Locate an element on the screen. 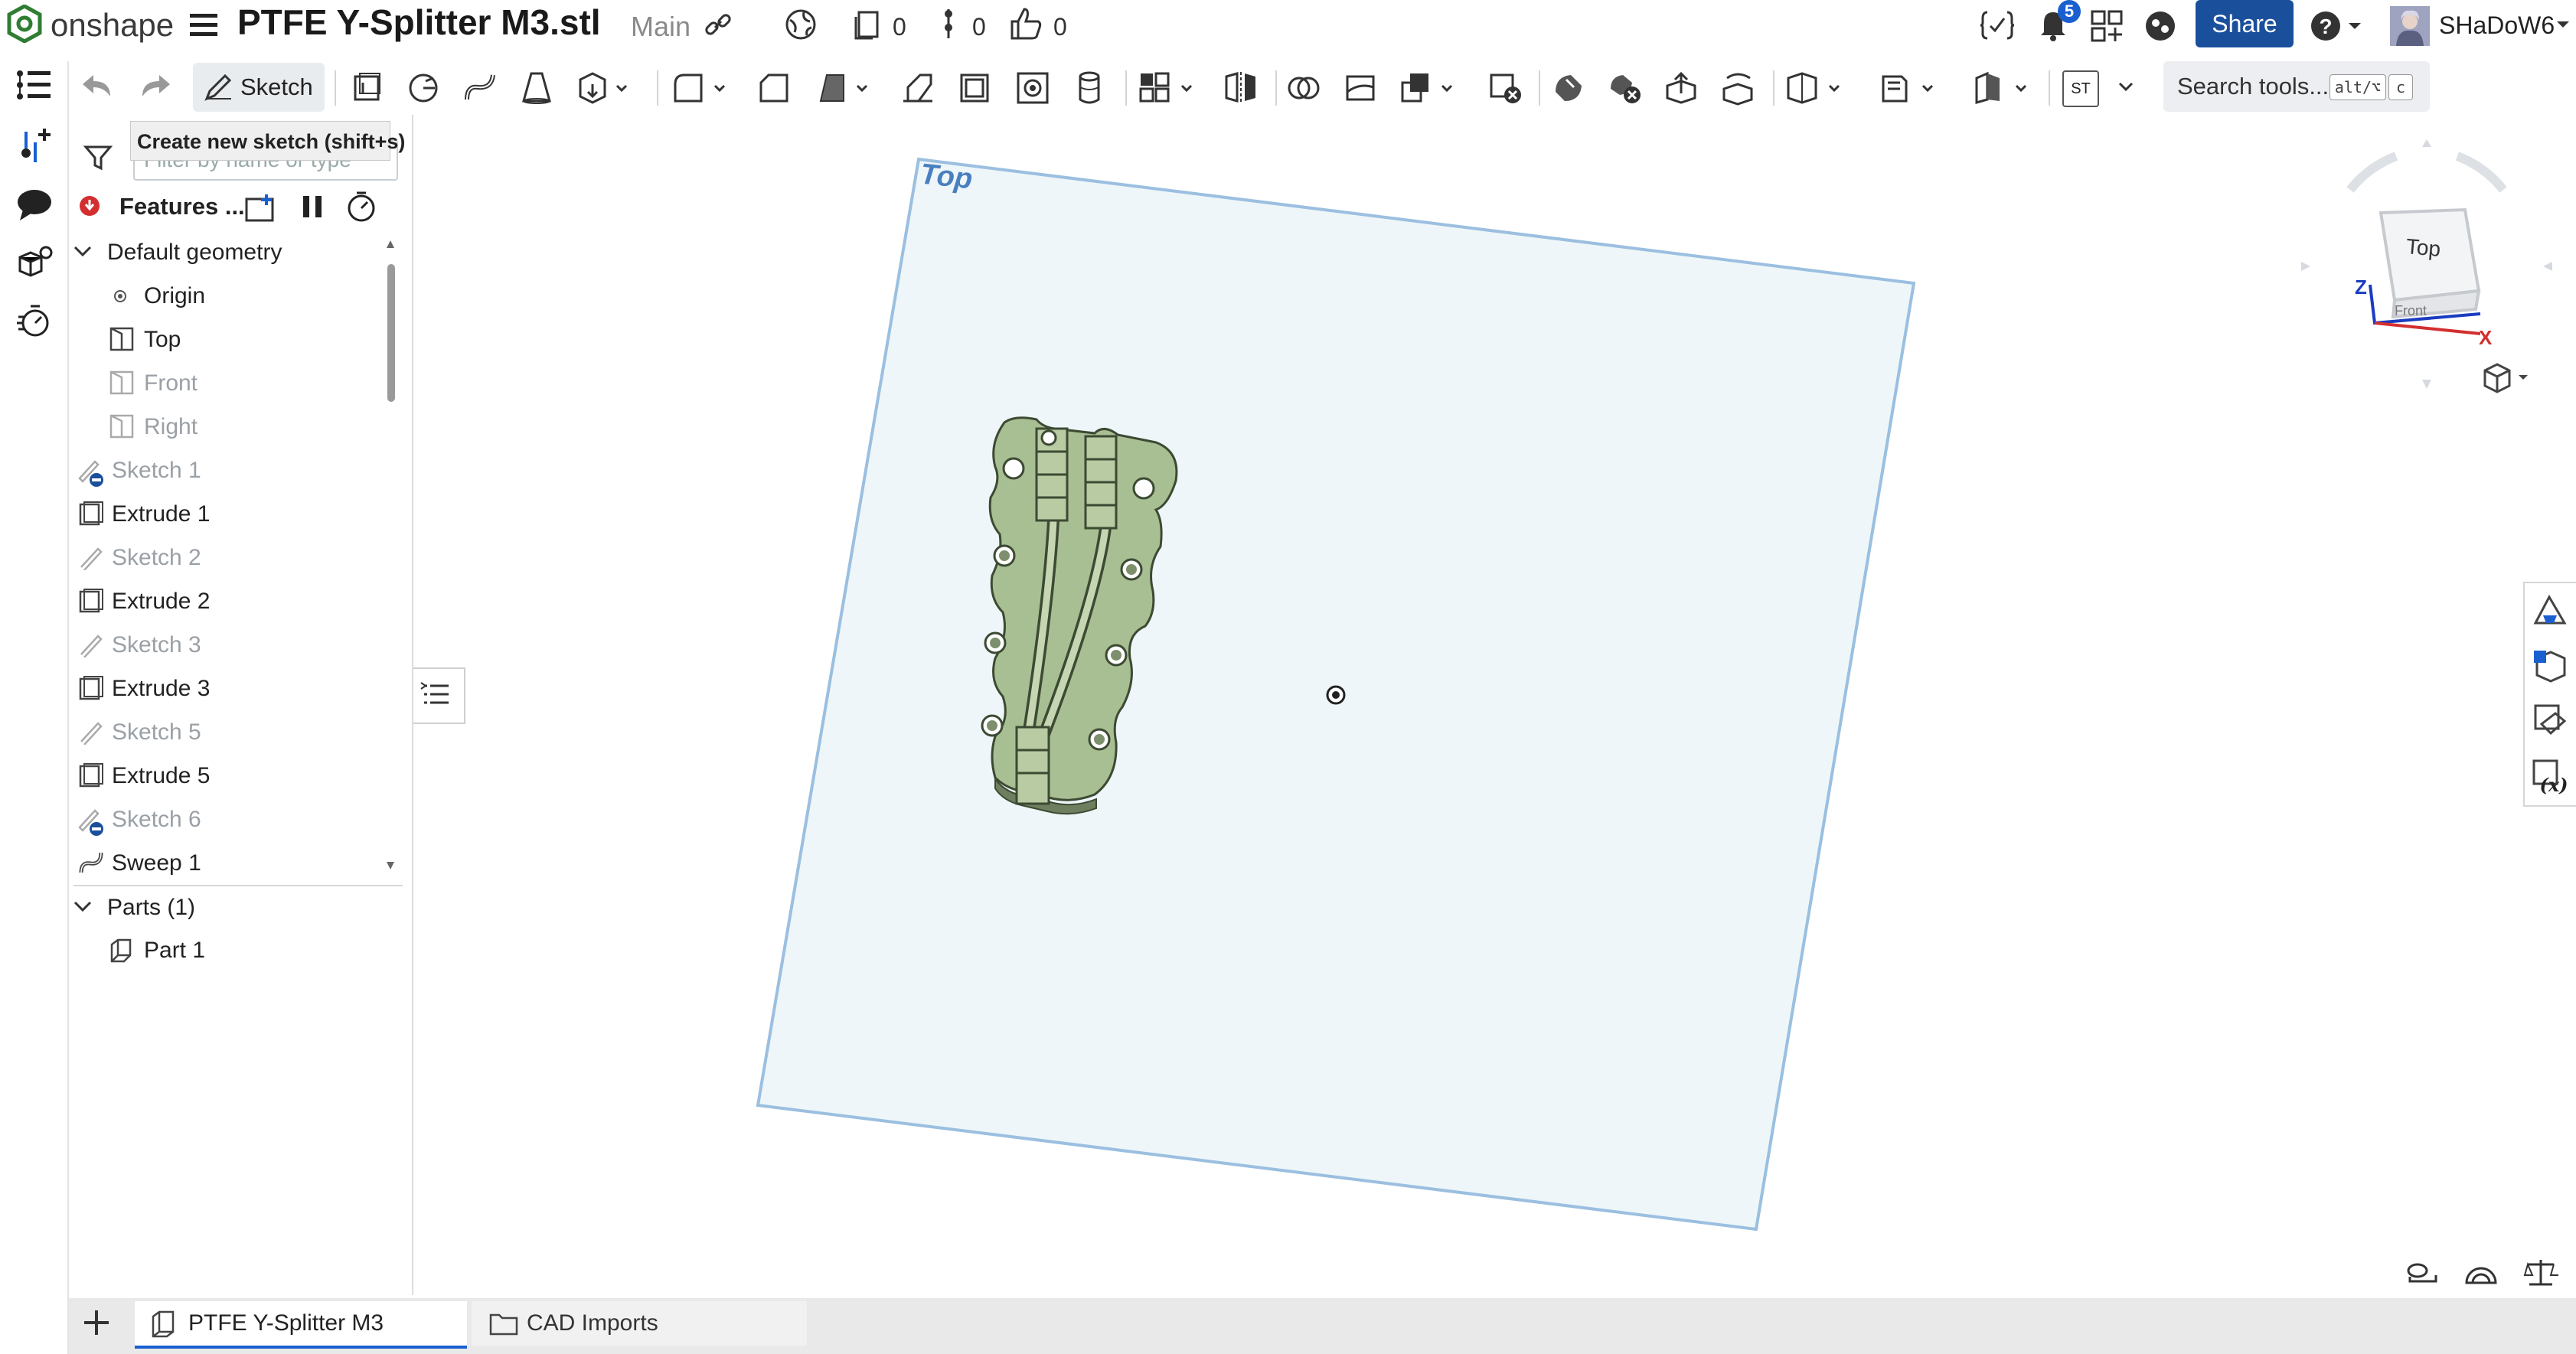 The height and width of the screenshot is (1354, 2576). document-title: PTFE Y-Splitter M3.stl is located at coordinates (419, 22).